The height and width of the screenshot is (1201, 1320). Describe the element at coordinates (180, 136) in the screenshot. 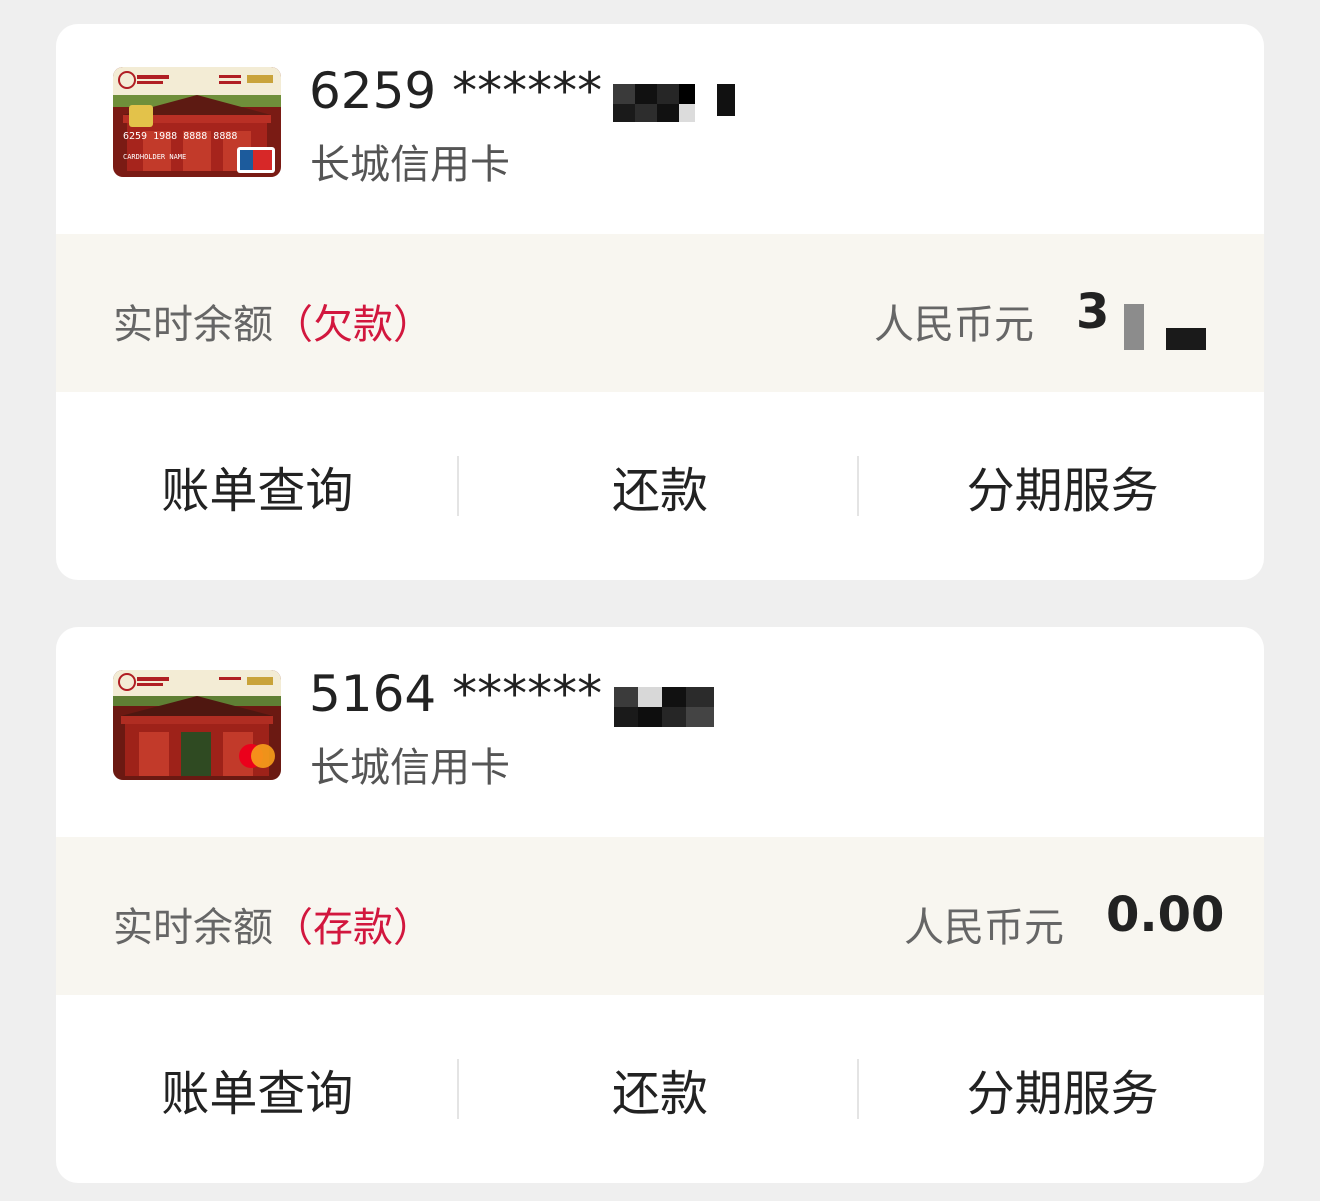

I see `svg-text: 6259 1988 8888 8888` at that location.